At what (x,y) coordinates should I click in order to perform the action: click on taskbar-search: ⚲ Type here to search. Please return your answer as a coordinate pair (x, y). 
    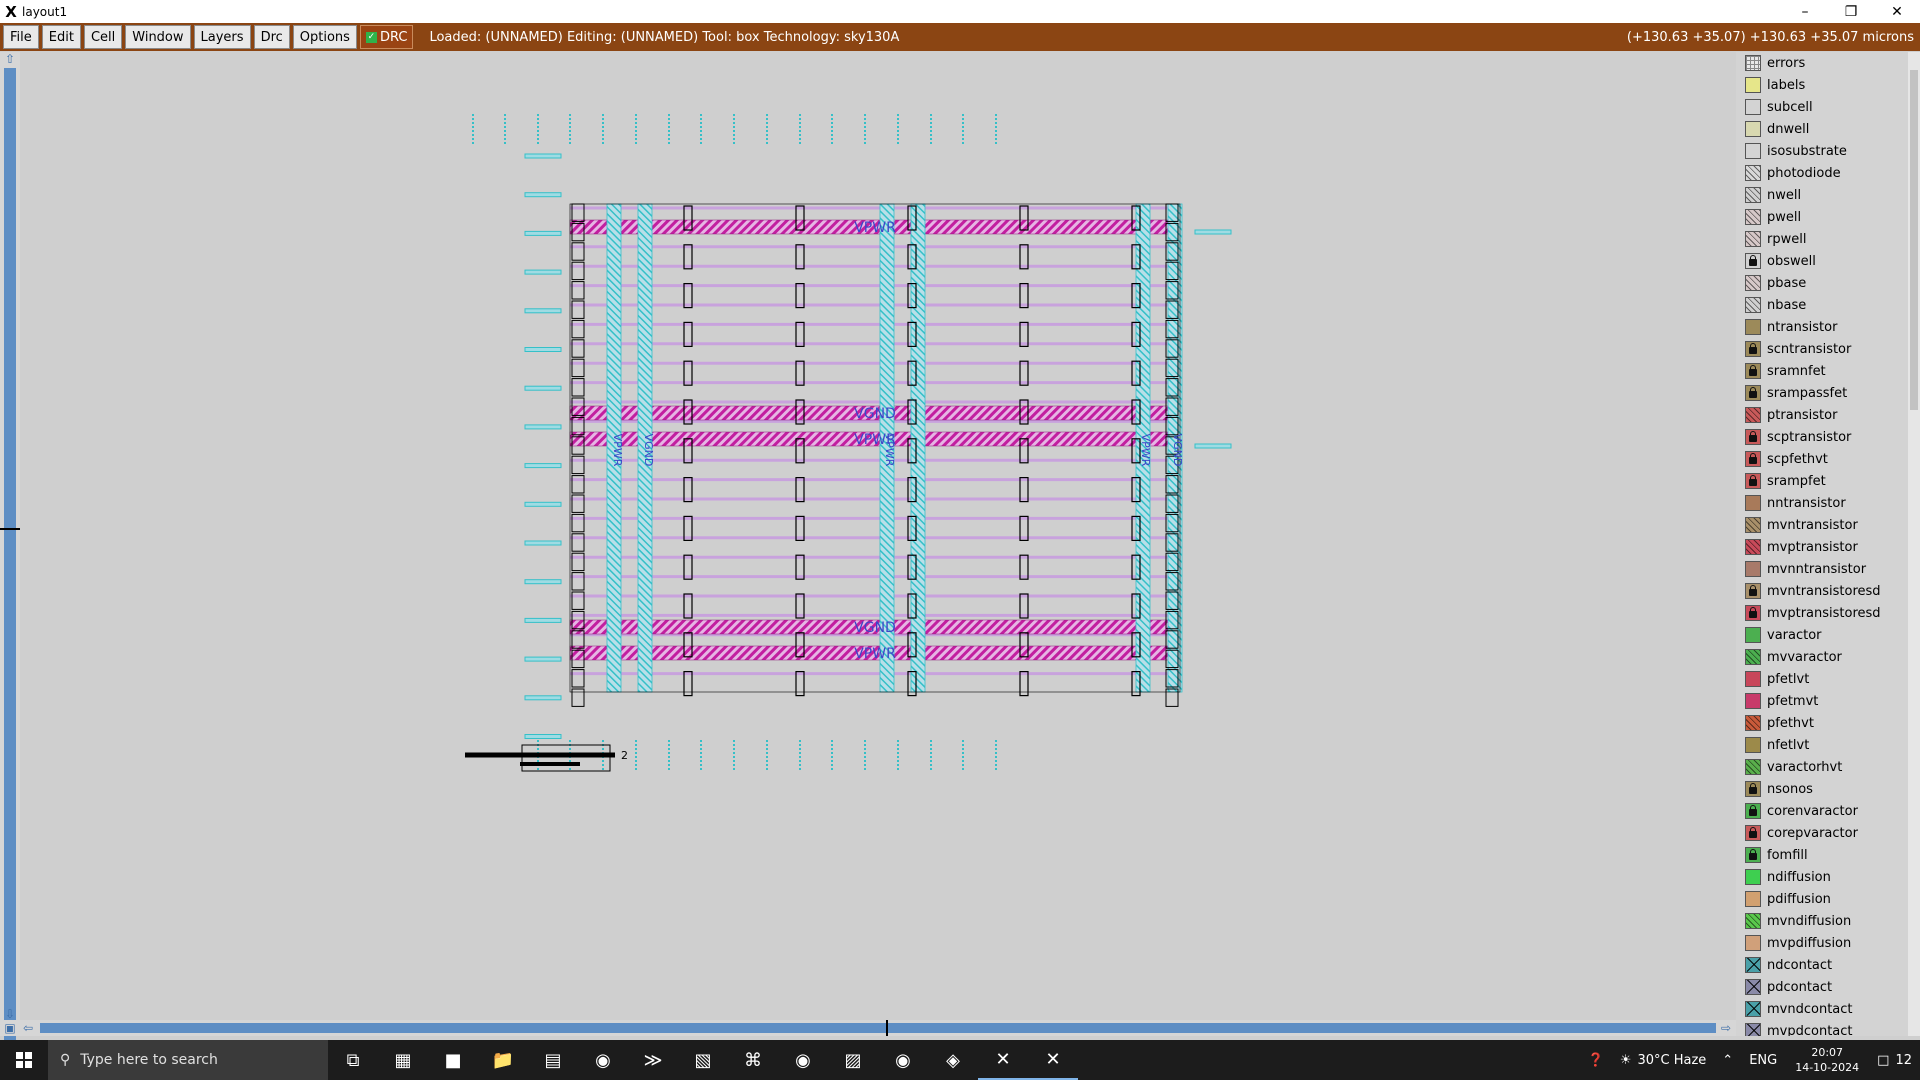
    Looking at the image, I should click on (188, 1060).